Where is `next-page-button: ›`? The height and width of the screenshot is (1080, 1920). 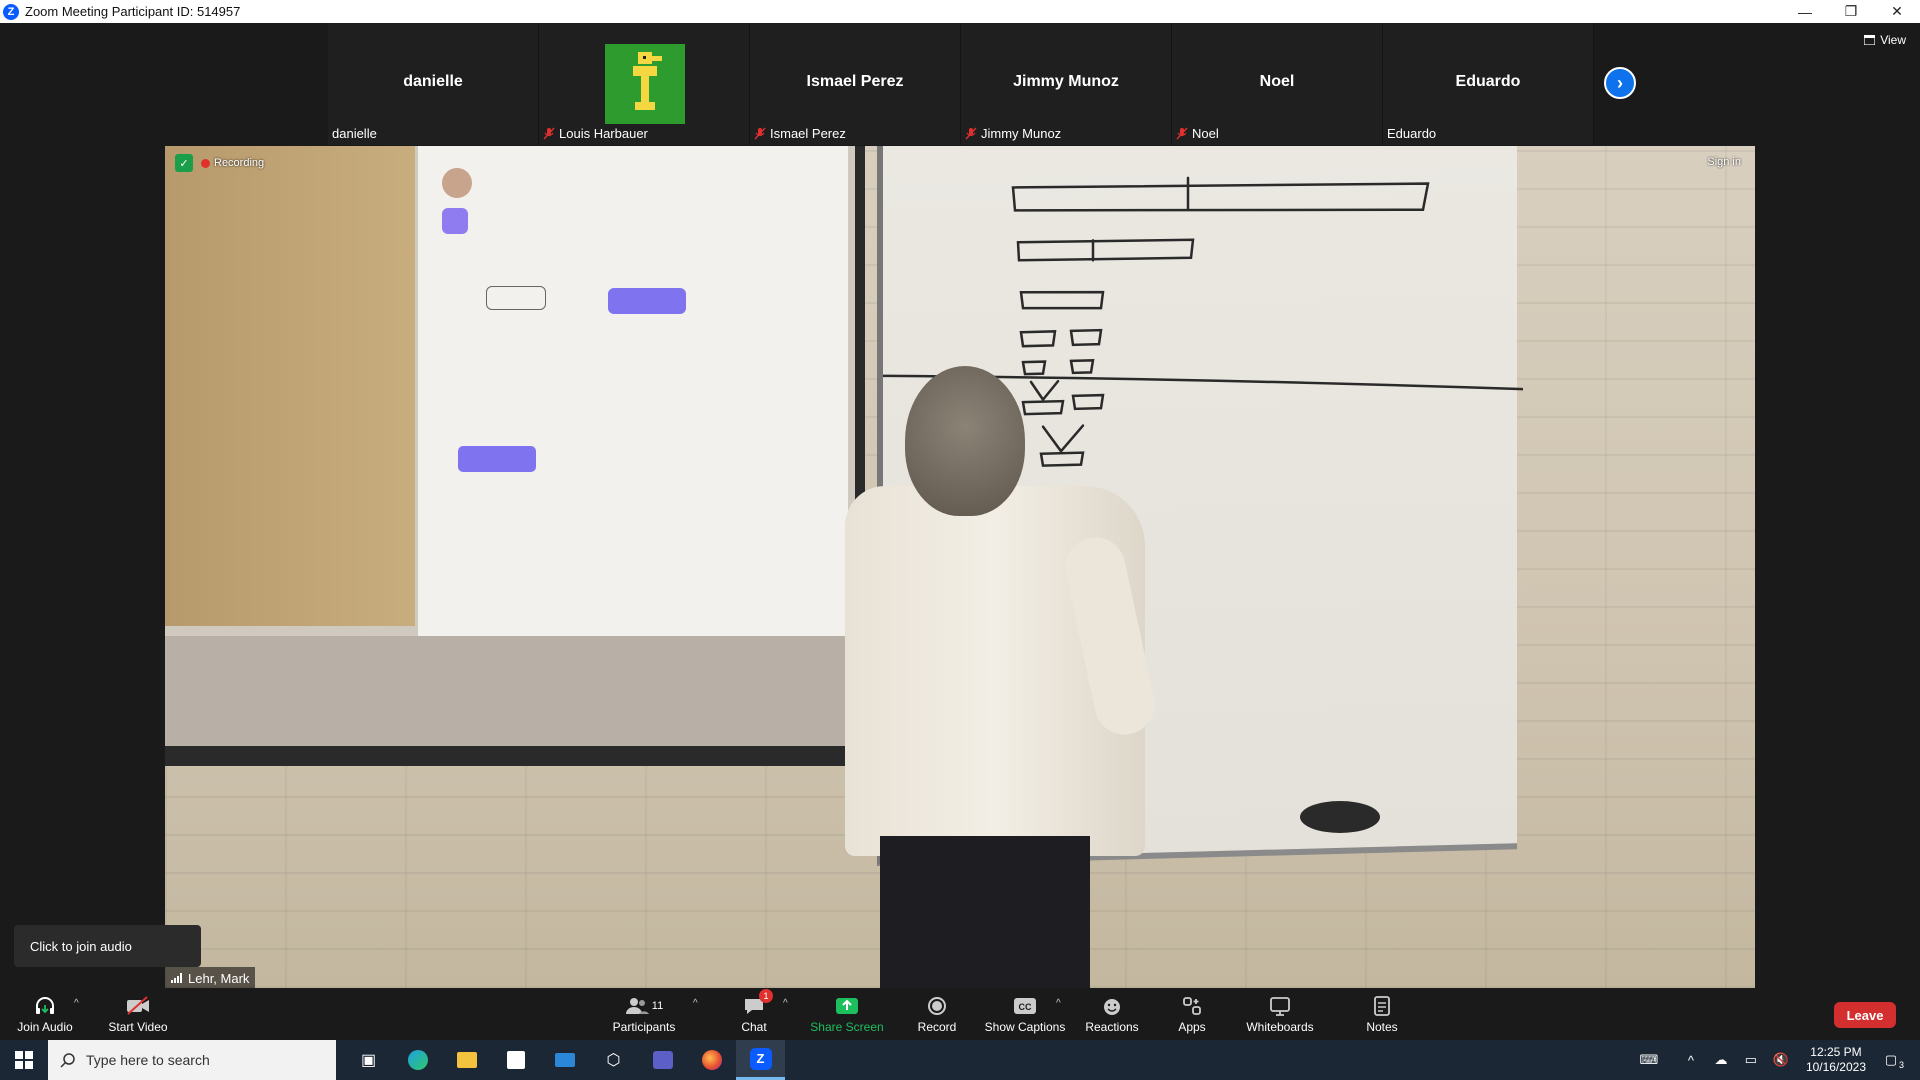
next-page-button: › is located at coordinates (1620, 83).